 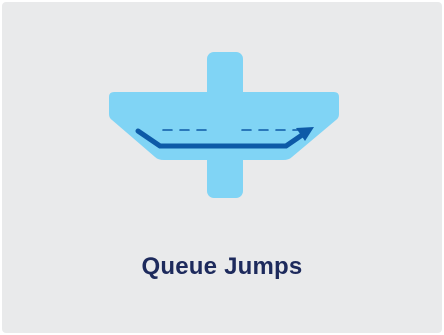 I want to click on card-title: Queue Jumps, so click(x=222, y=266).